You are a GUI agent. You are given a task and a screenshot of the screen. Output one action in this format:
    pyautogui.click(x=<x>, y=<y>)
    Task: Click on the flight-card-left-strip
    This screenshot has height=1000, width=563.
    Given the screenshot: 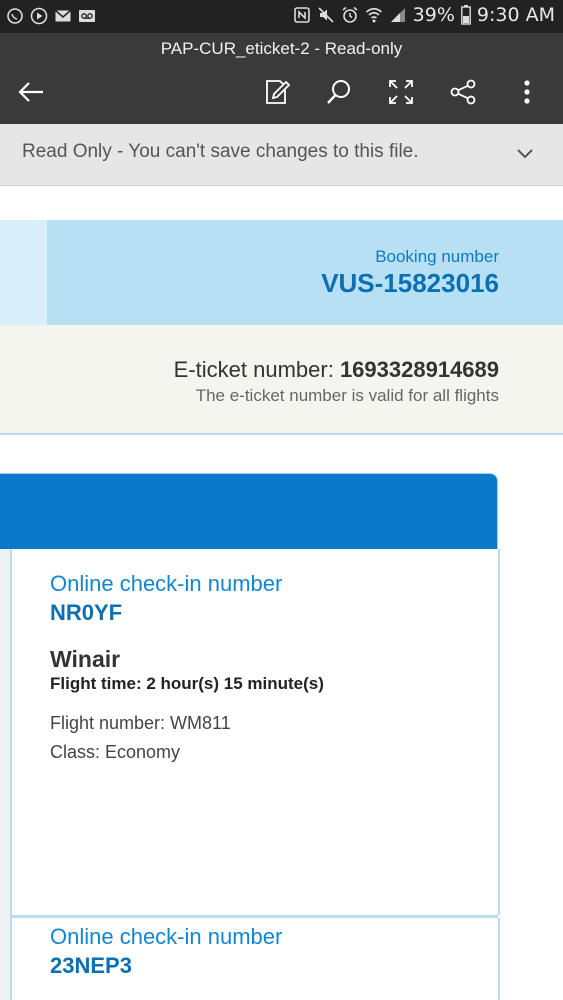 What is the action you would take?
    pyautogui.click(x=5, y=774)
    